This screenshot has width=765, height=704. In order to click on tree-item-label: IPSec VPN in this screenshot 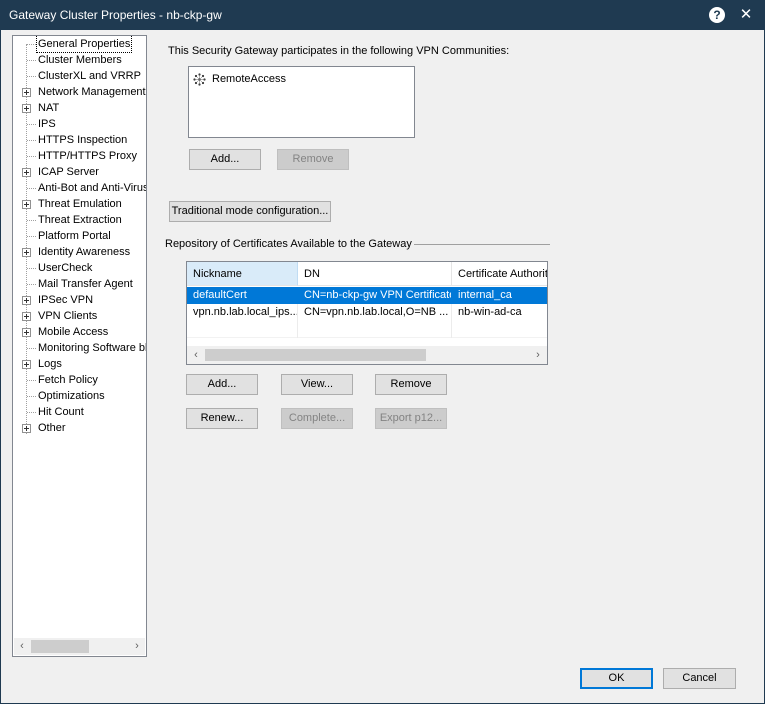, I will do `click(66, 300)`.